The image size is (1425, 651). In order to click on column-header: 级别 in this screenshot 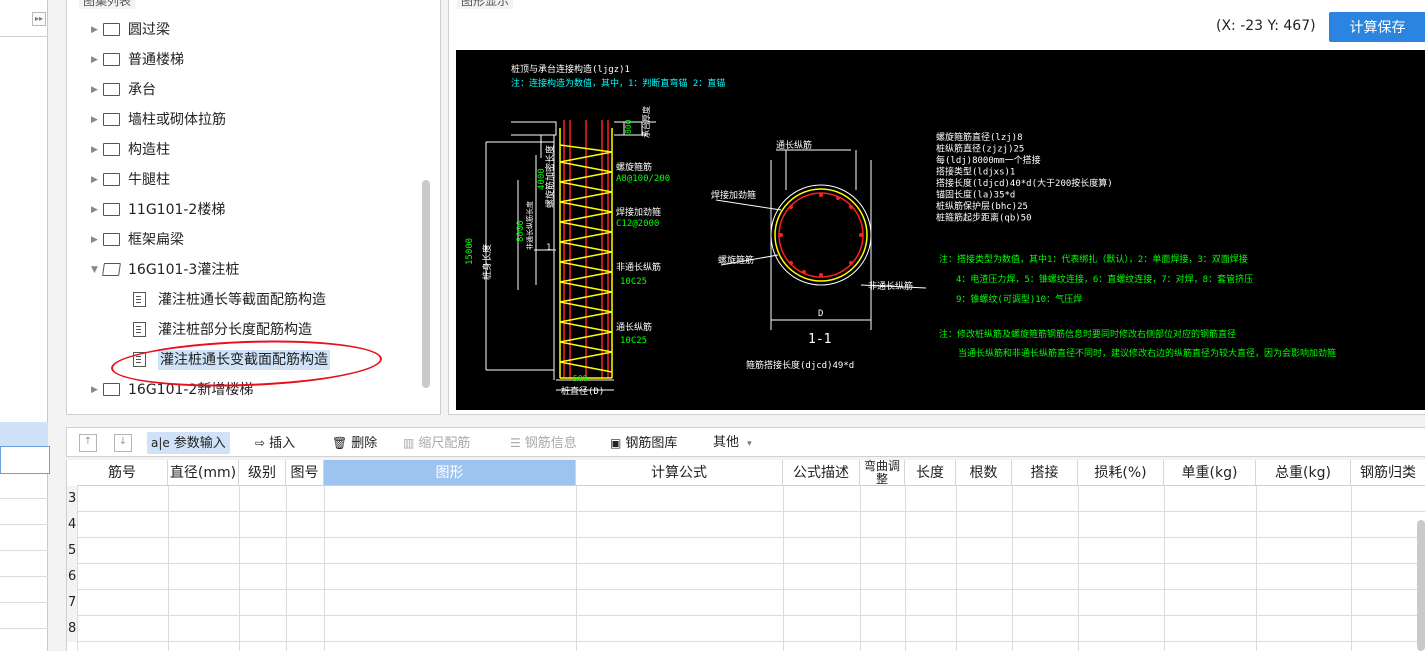, I will do `click(262, 473)`.